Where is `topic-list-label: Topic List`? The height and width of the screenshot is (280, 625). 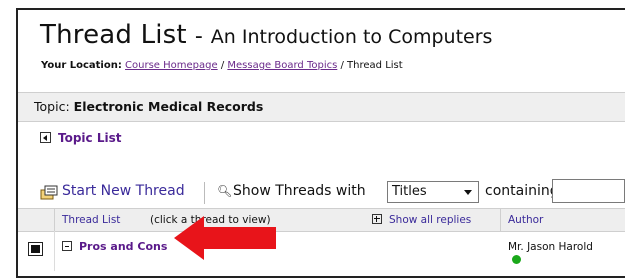 topic-list-label: Topic List is located at coordinates (89, 138).